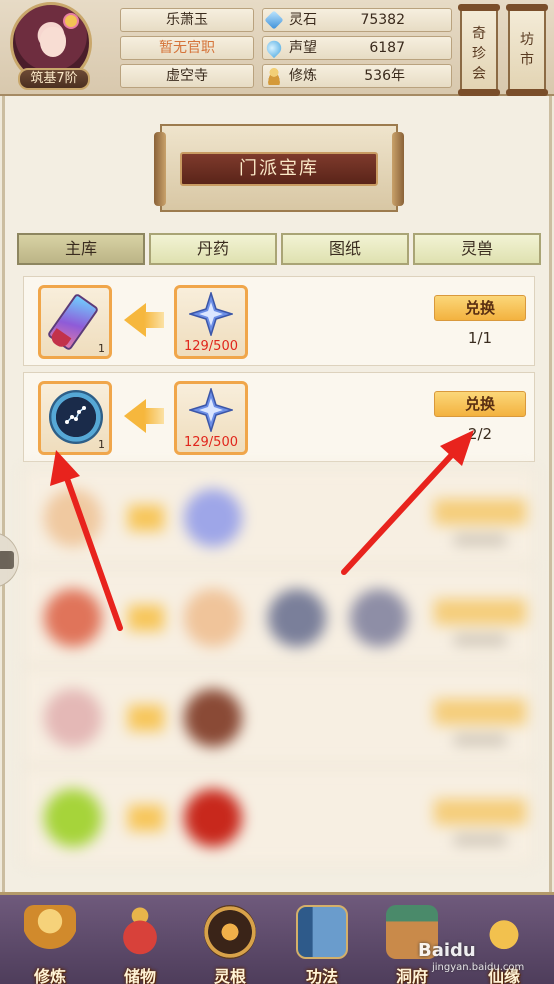 Image resolution: width=554 pixels, height=984 pixels. What do you see at coordinates (527, 60) in the screenshot?
I see `market-char: 市` at bounding box center [527, 60].